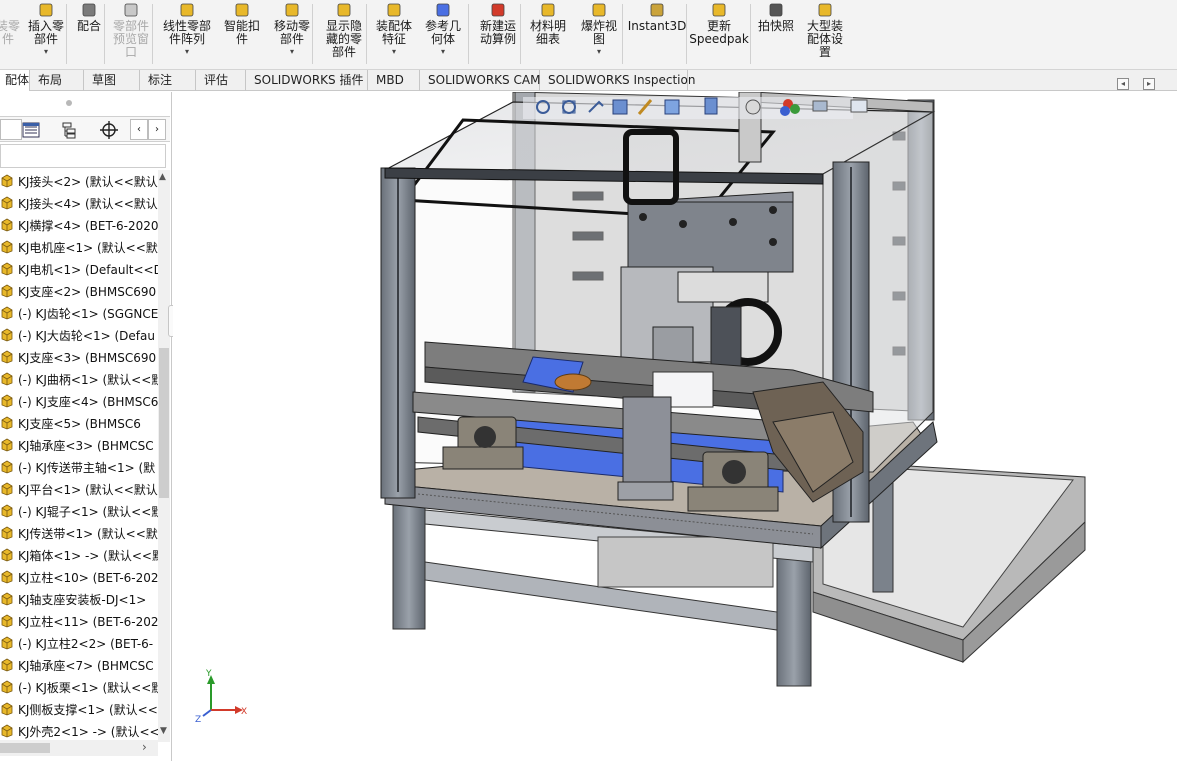 This screenshot has width=1177, height=761. Describe the element at coordinates (672, 107) in the screenshot. I see `hud-view-orientation-icon` at that location.